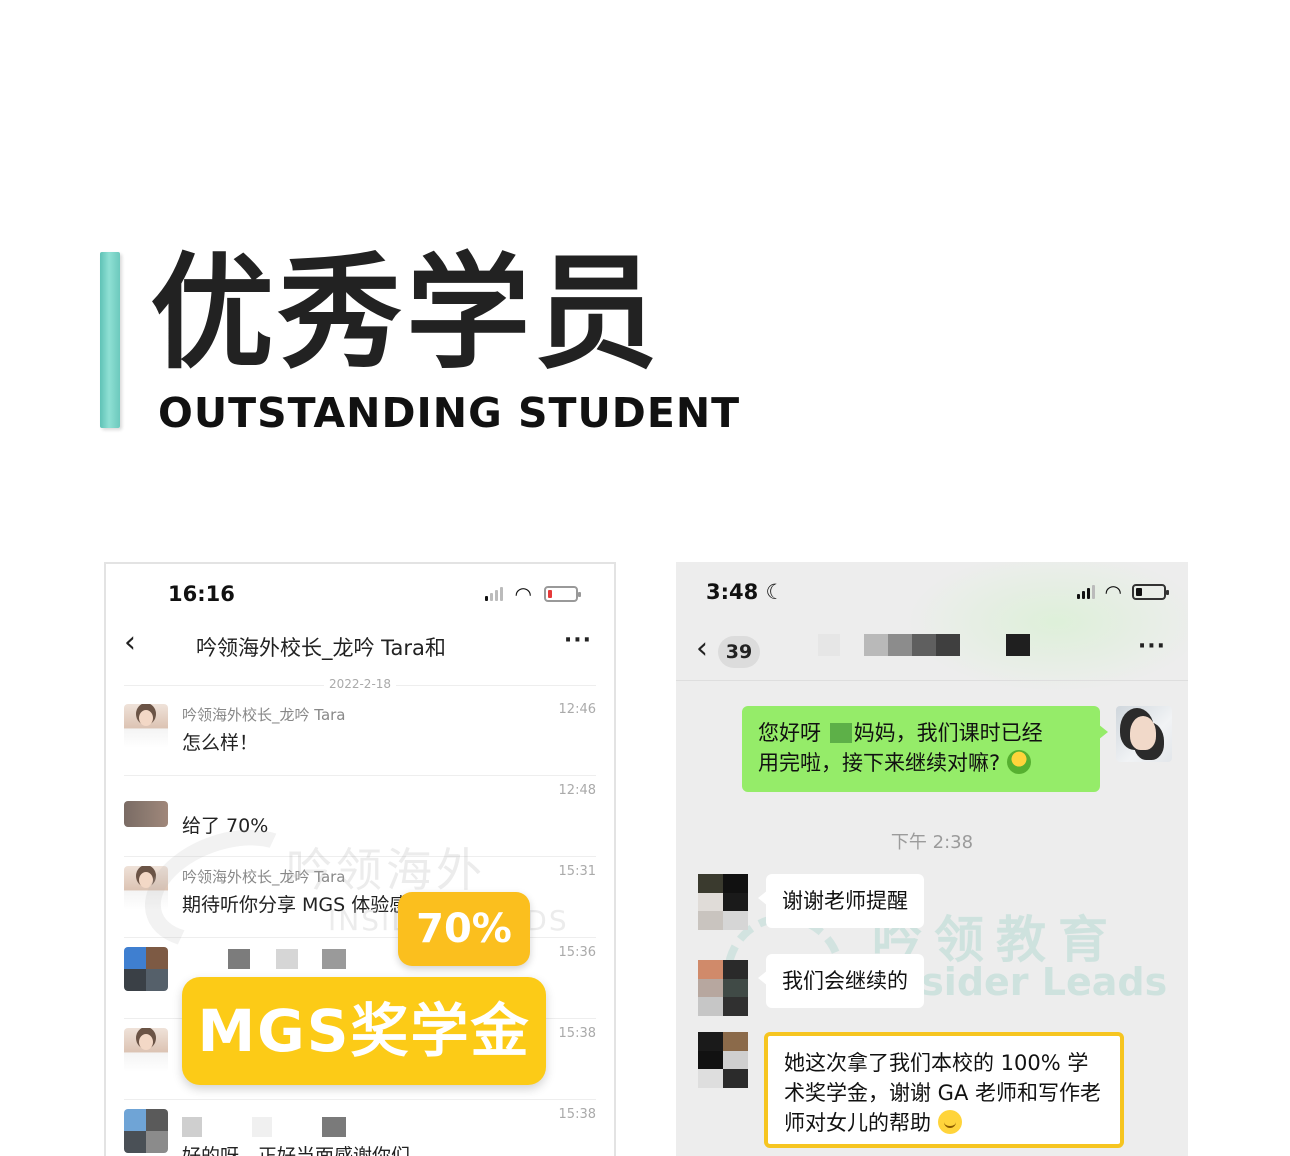  I want to click on list-item: 吟领海外校长_龙吟 Tara 怎么样！ 12:46, so click(360, 736).